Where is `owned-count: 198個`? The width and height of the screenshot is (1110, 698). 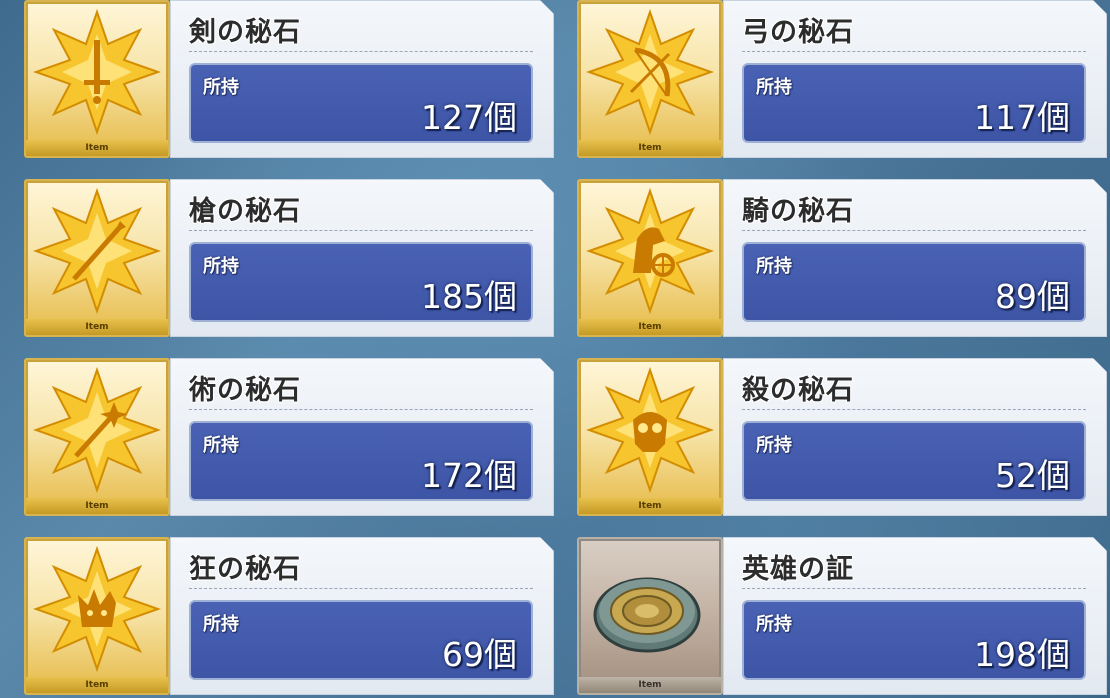 owned-count: 198個 is located at coordinates (1022, 654).